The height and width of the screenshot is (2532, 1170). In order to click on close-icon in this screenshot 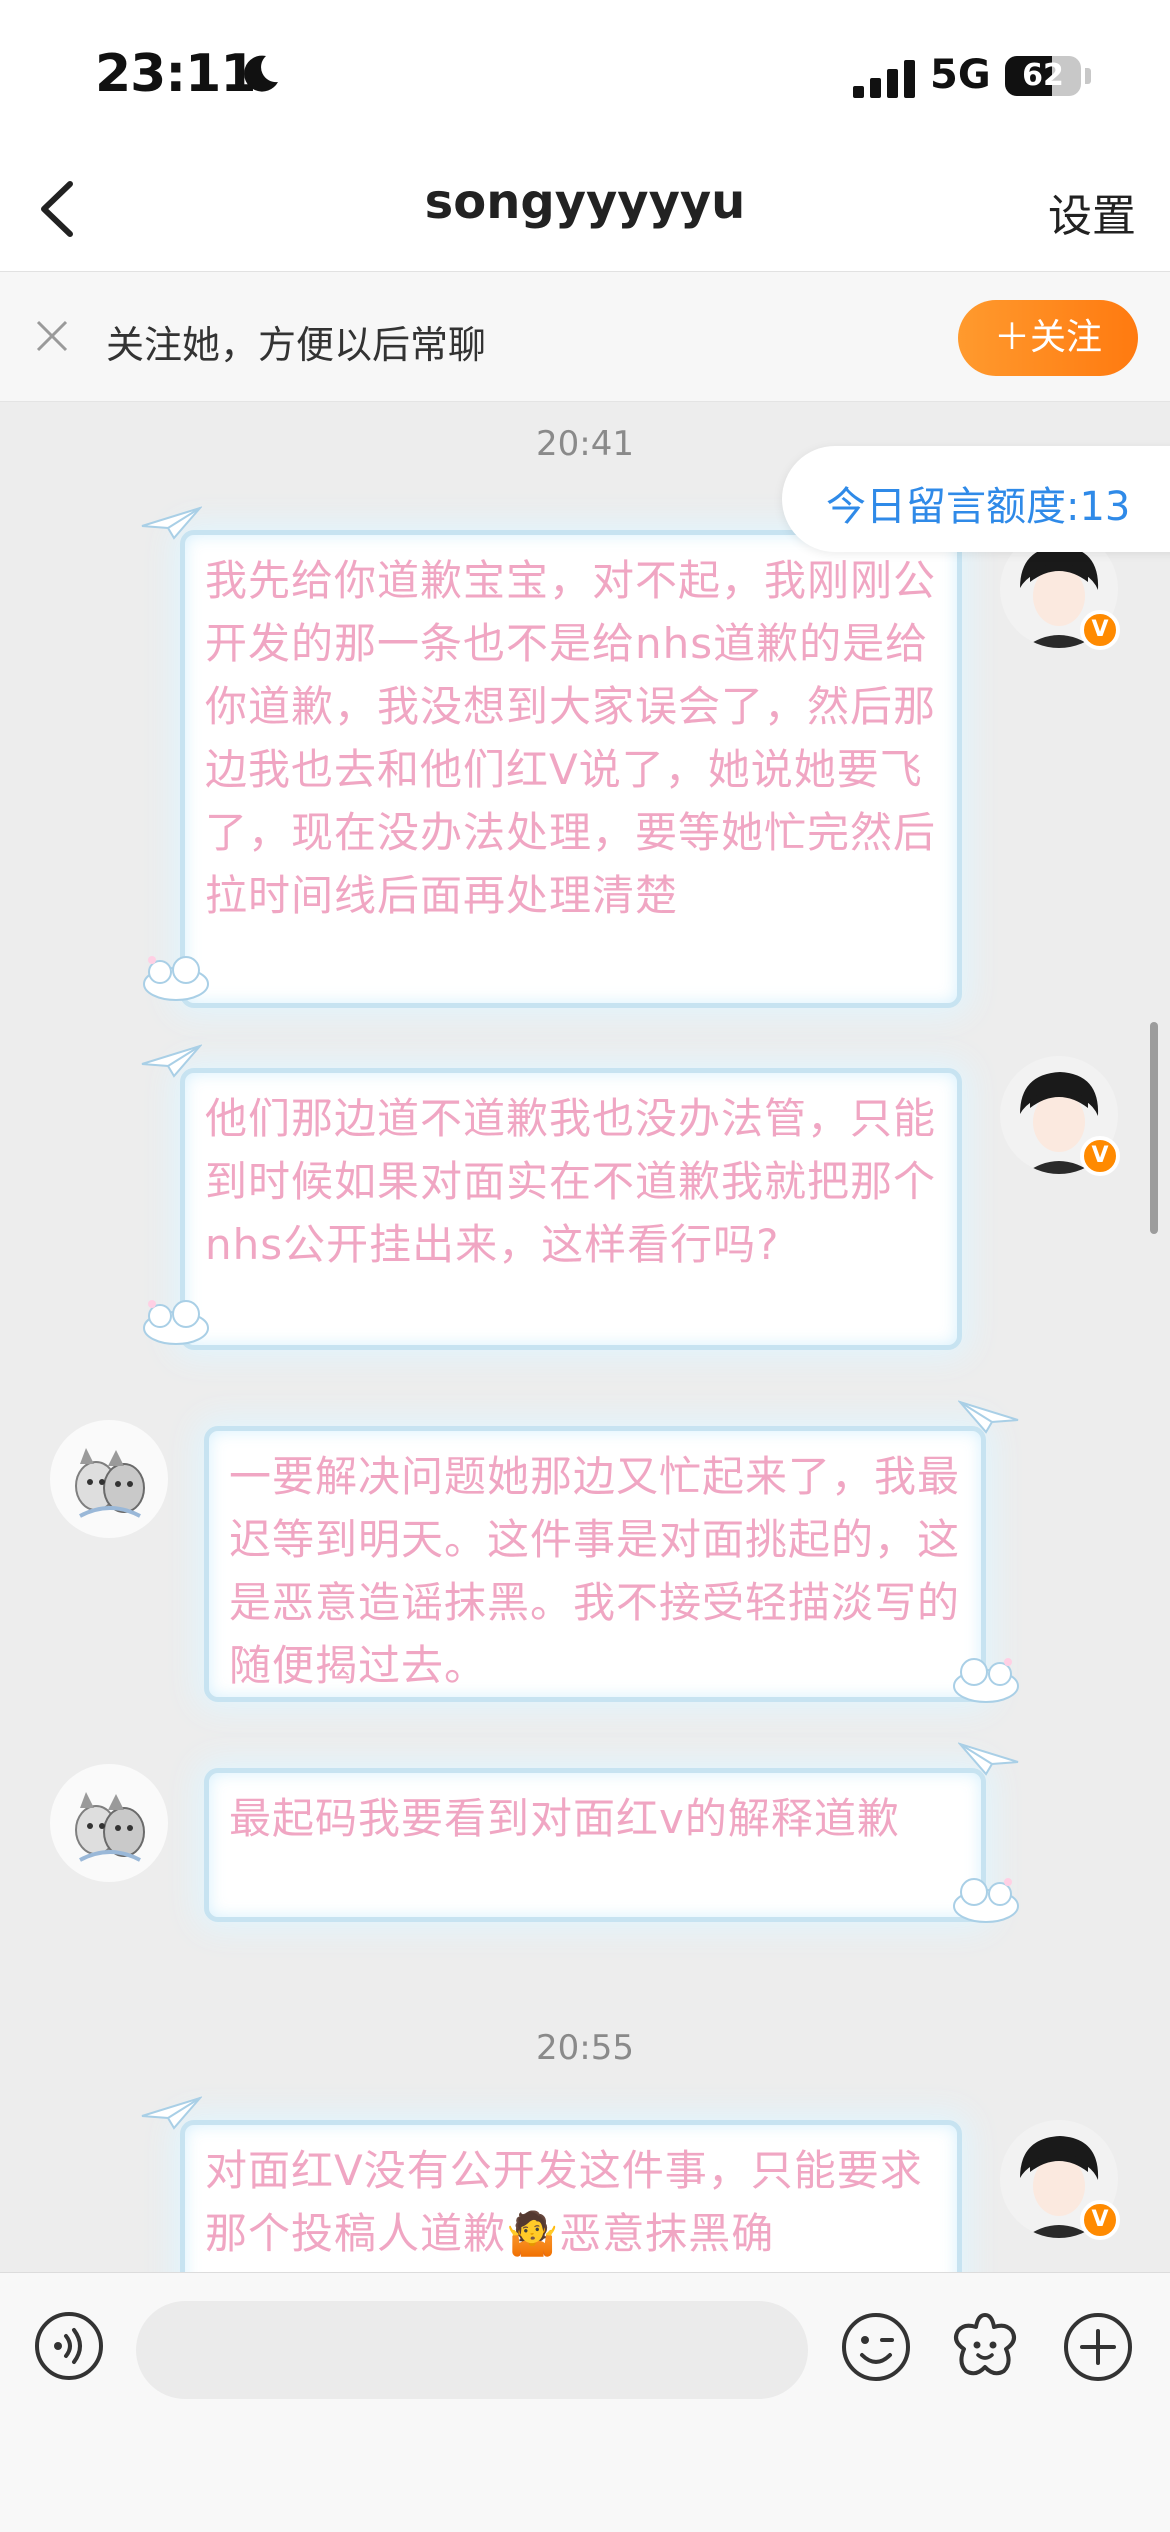, I will do `click(52, 336)`.